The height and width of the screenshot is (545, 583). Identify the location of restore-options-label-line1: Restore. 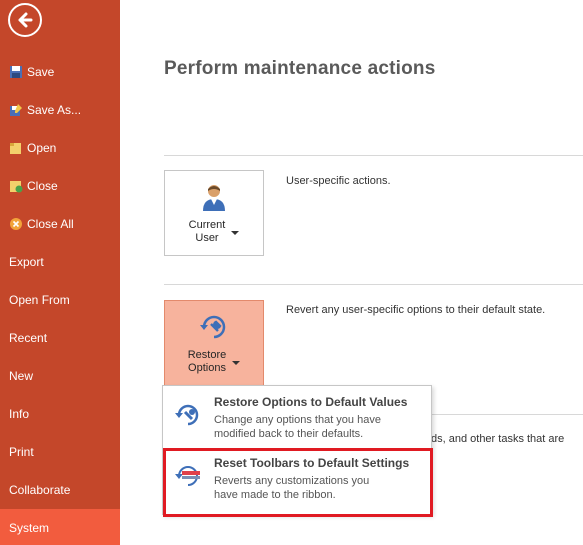
(207, 355).